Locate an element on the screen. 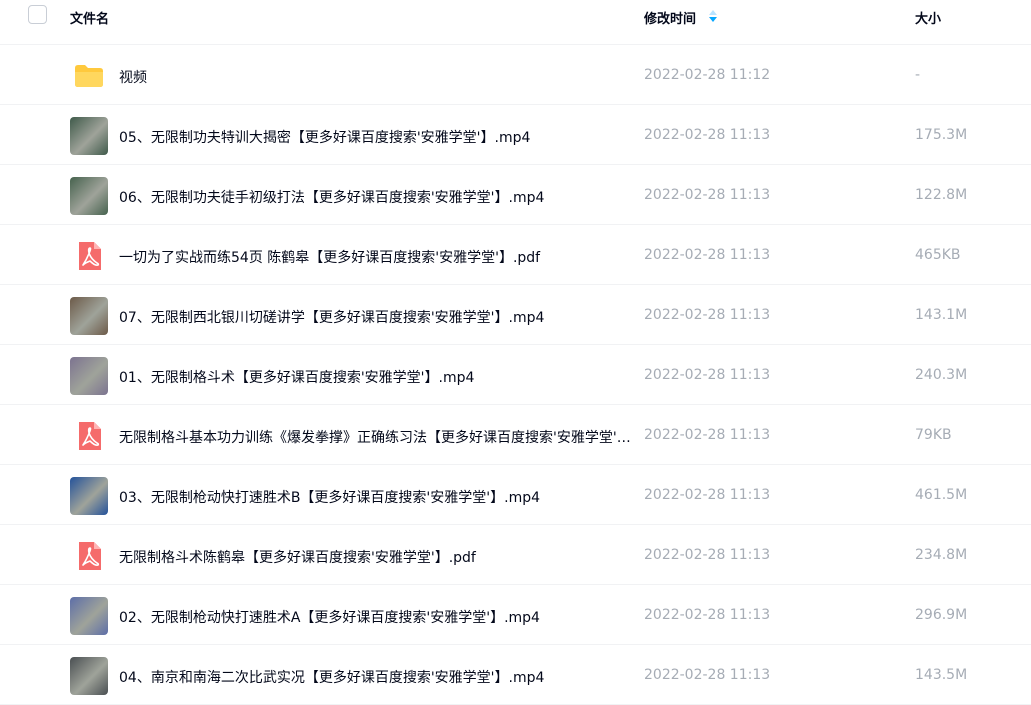 This screenshot has height=705, width=1031. file-size: - is located at coordinates (918, 75).